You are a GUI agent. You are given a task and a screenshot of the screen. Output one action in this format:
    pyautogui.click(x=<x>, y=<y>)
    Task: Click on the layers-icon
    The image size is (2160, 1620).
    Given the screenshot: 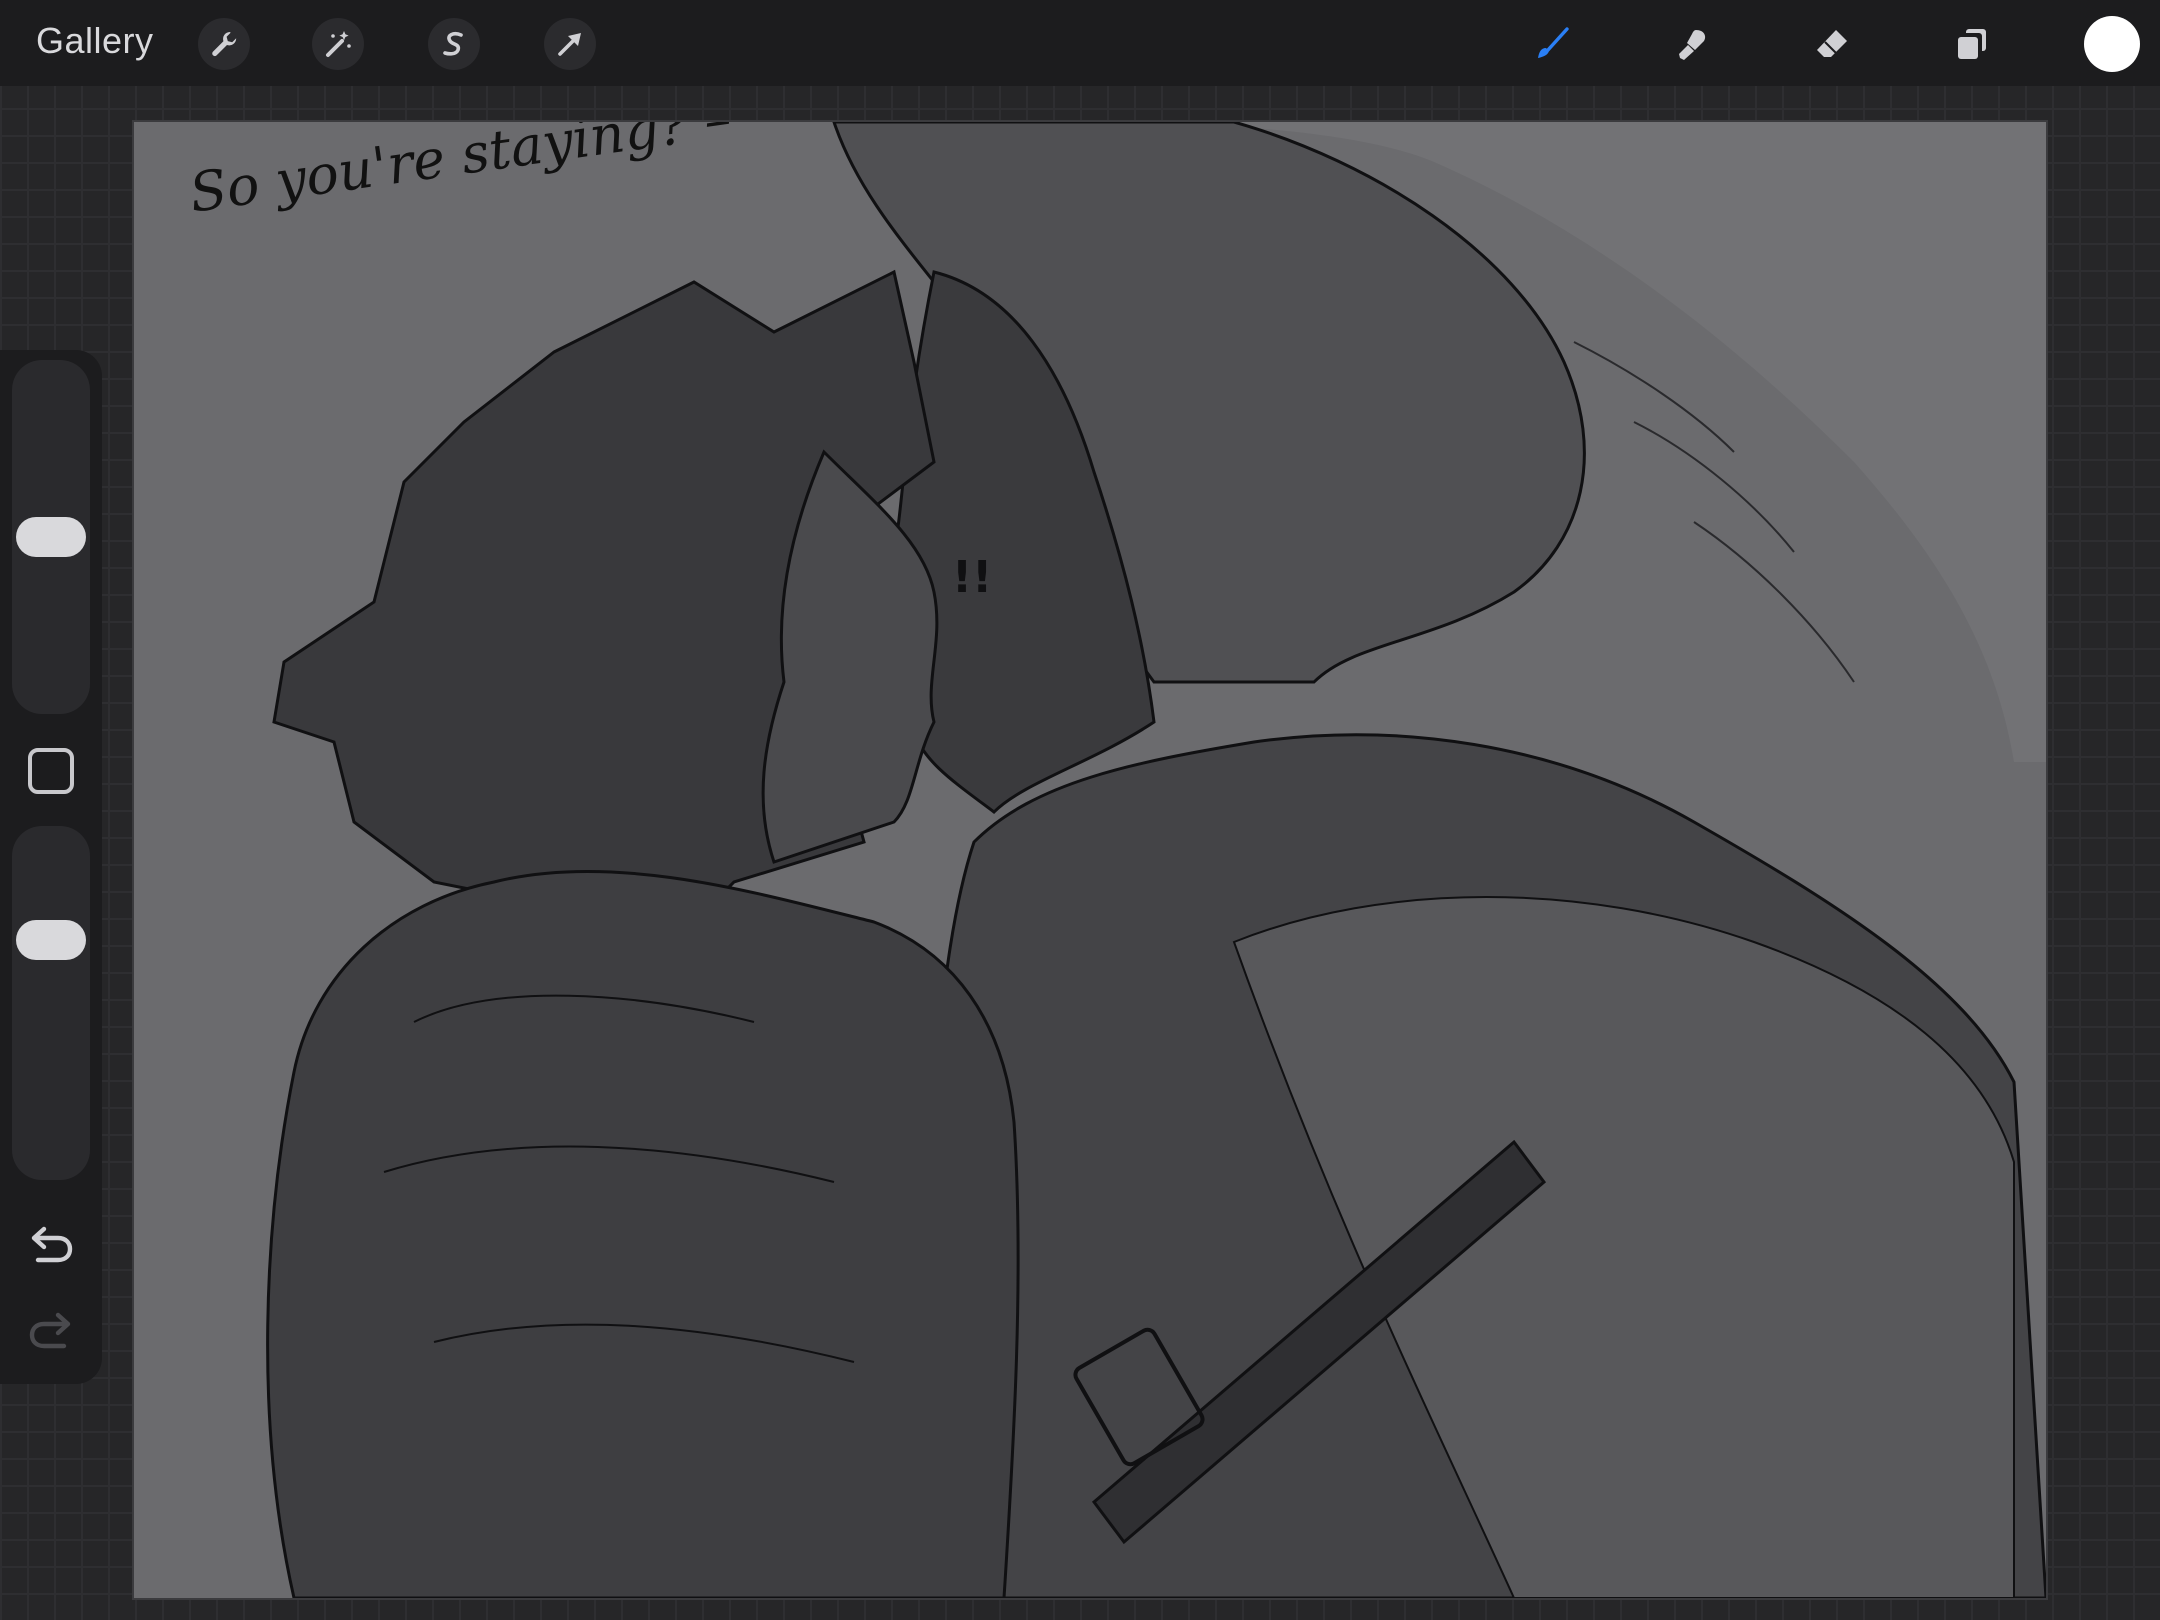 What is the action you would take?
    pyautogui.click(x=1972, y=44)
    